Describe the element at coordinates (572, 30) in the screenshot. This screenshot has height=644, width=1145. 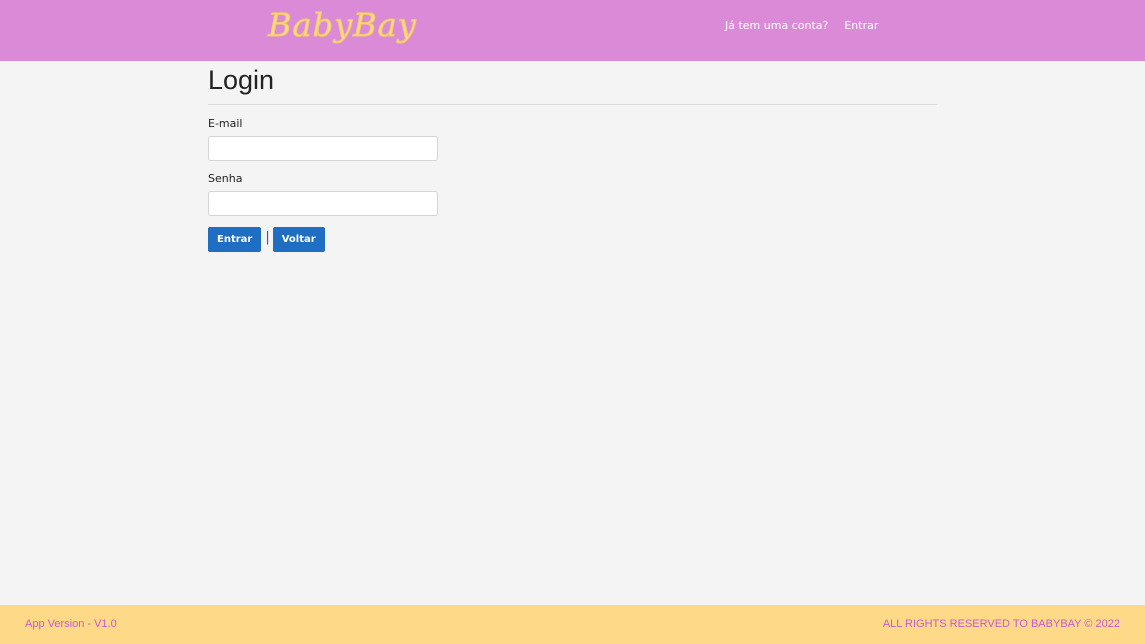
I see `top-navbar: BabyBay Já tem uma conta? Entrar` at that location.